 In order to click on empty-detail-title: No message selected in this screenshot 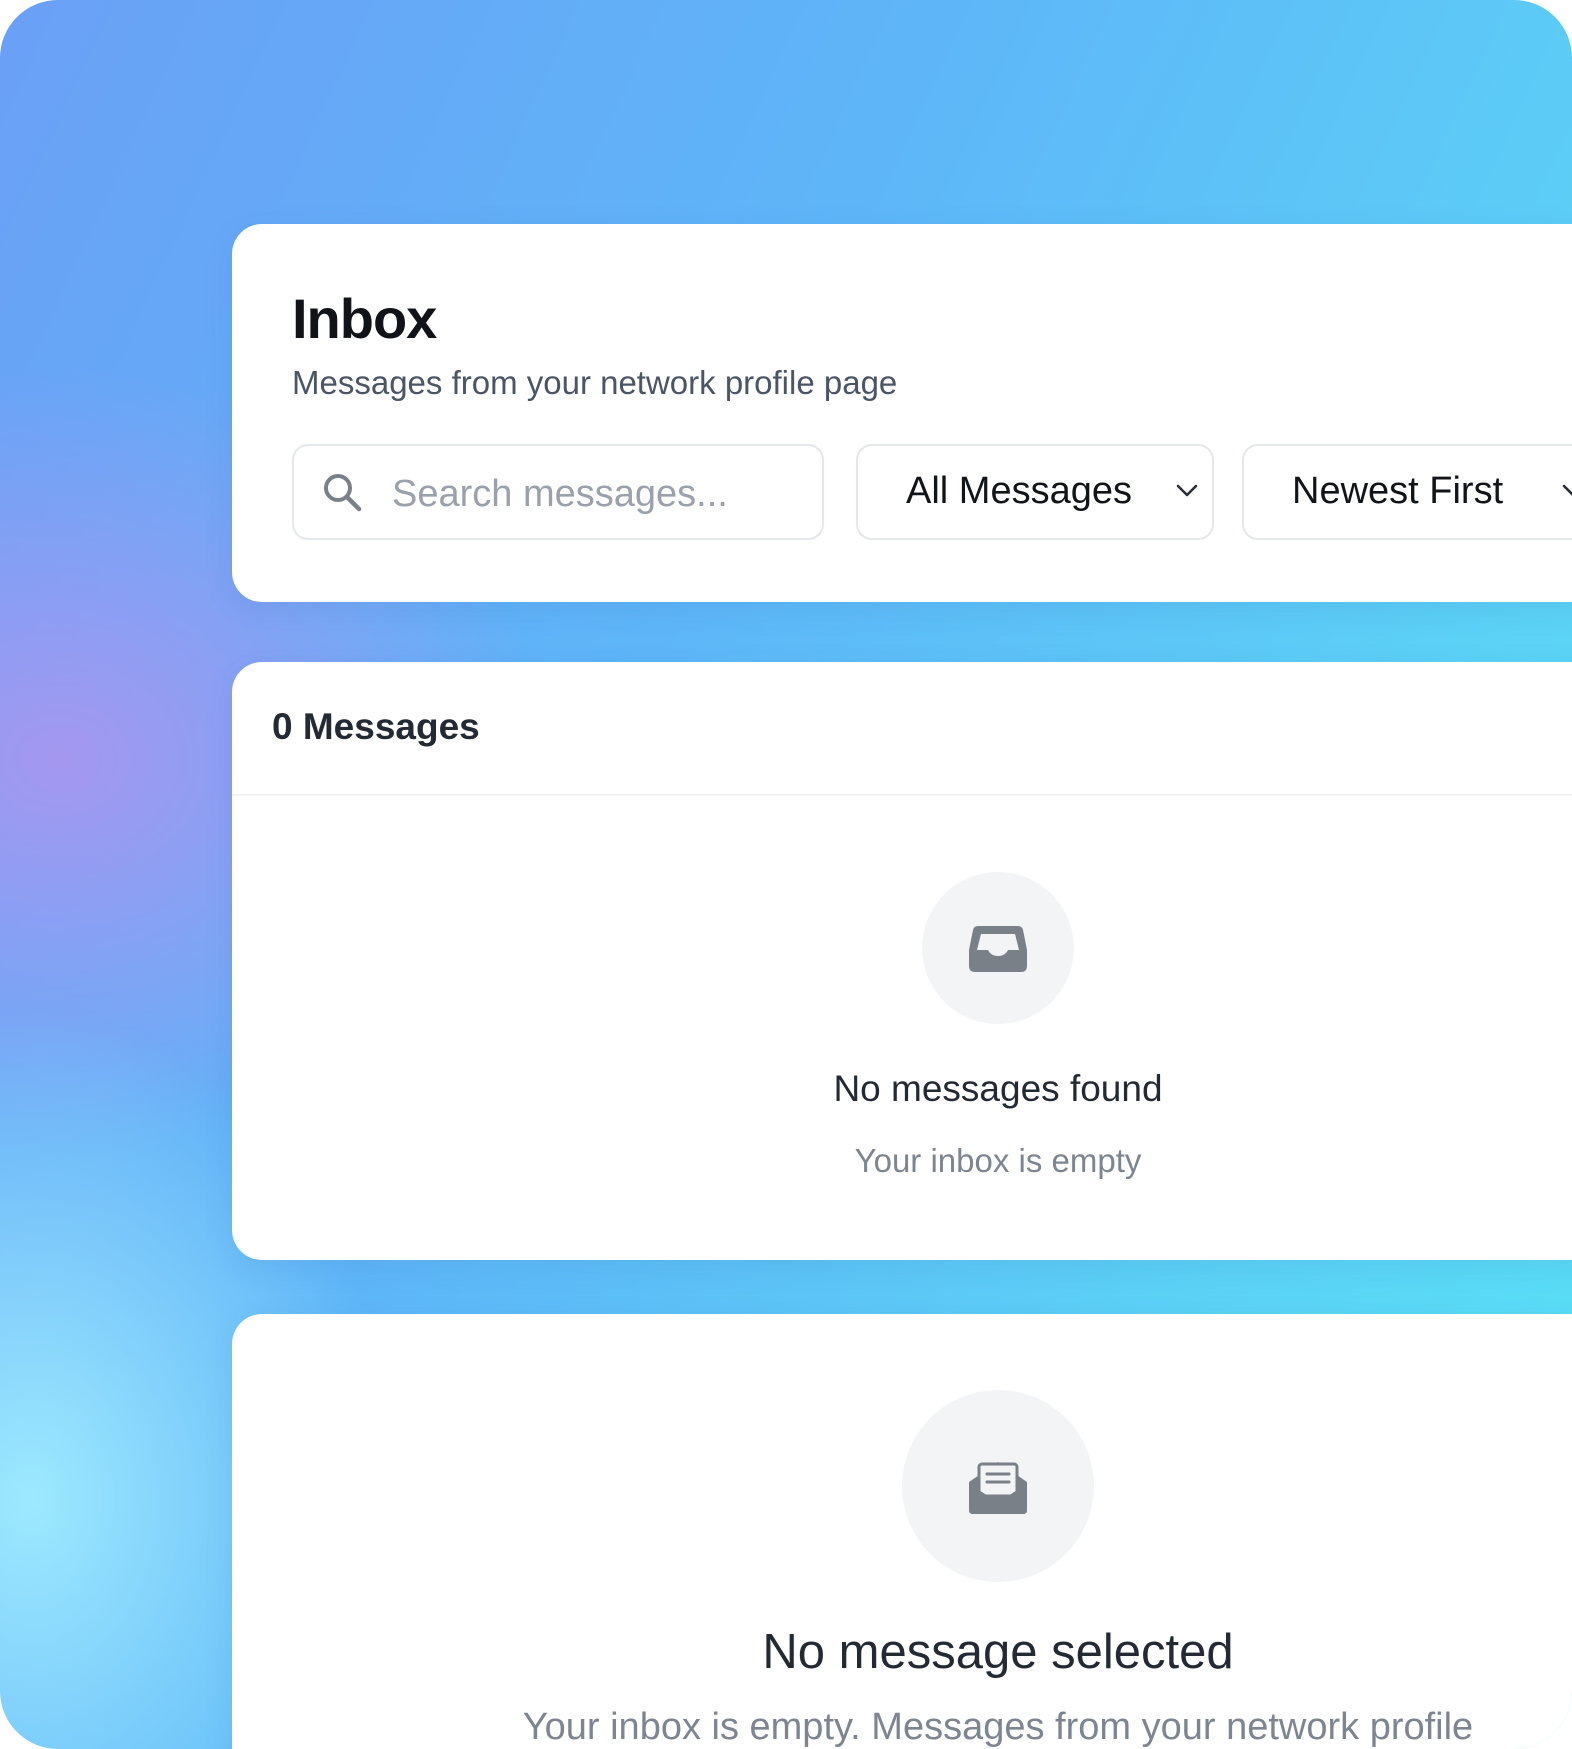, I will do `click(998, 1652)`.